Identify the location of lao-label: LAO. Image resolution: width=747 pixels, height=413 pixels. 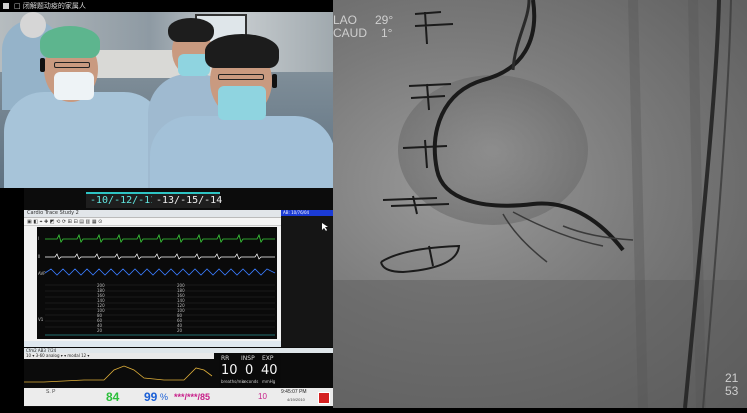
(345, 20).